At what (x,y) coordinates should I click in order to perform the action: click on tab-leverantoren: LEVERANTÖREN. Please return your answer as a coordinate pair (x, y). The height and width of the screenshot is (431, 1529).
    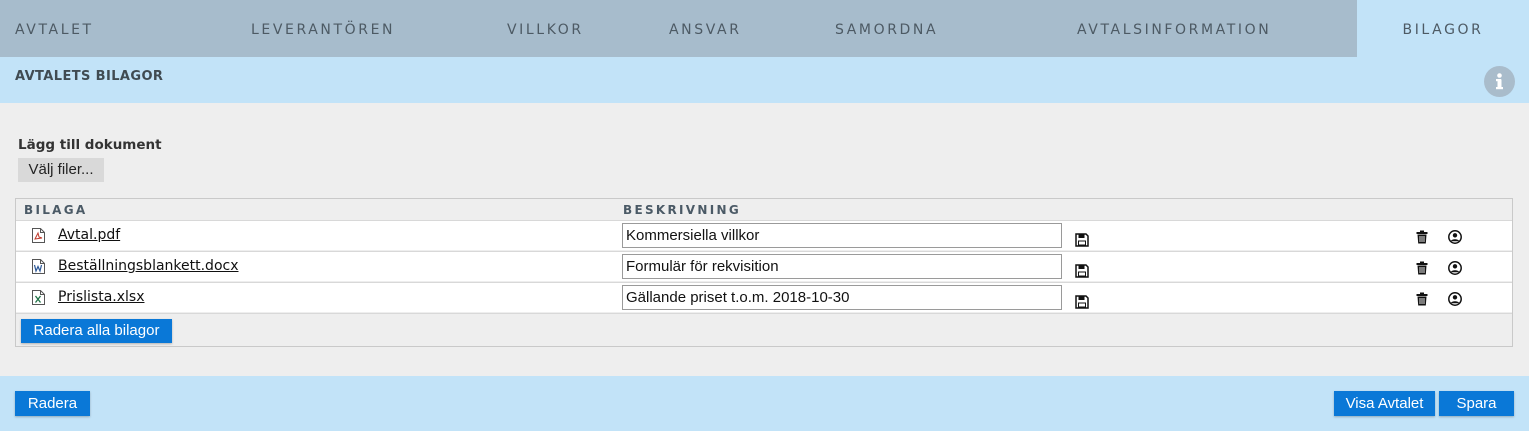
    Looking at the image, I should click on (323, 28).